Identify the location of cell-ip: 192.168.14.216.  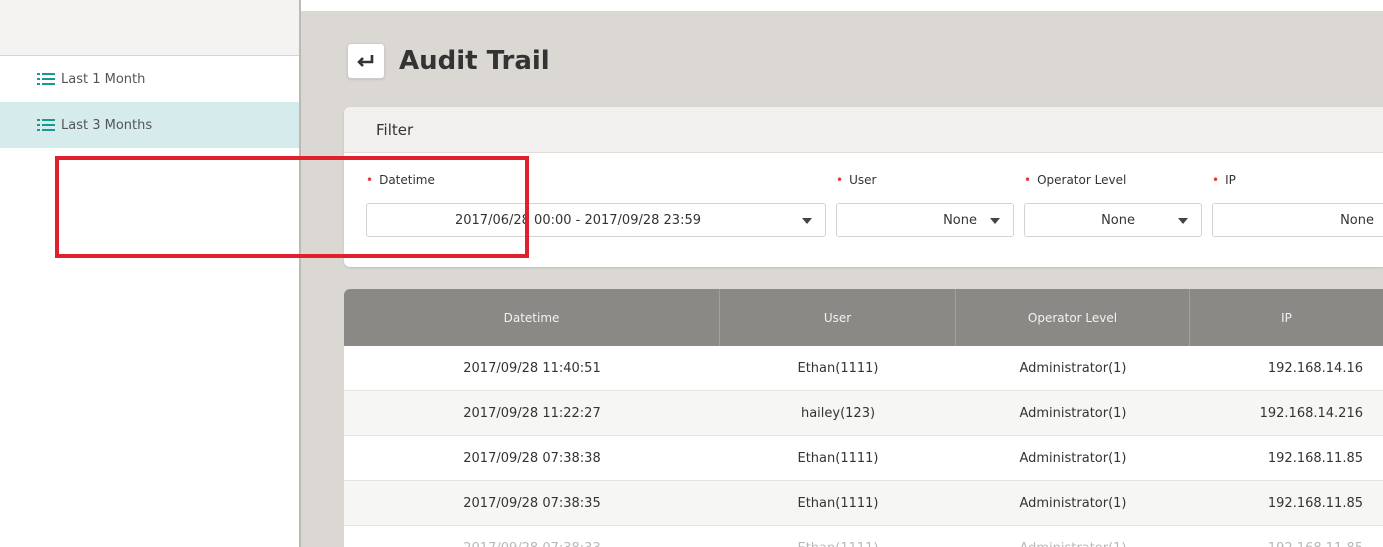
(1311, 413).